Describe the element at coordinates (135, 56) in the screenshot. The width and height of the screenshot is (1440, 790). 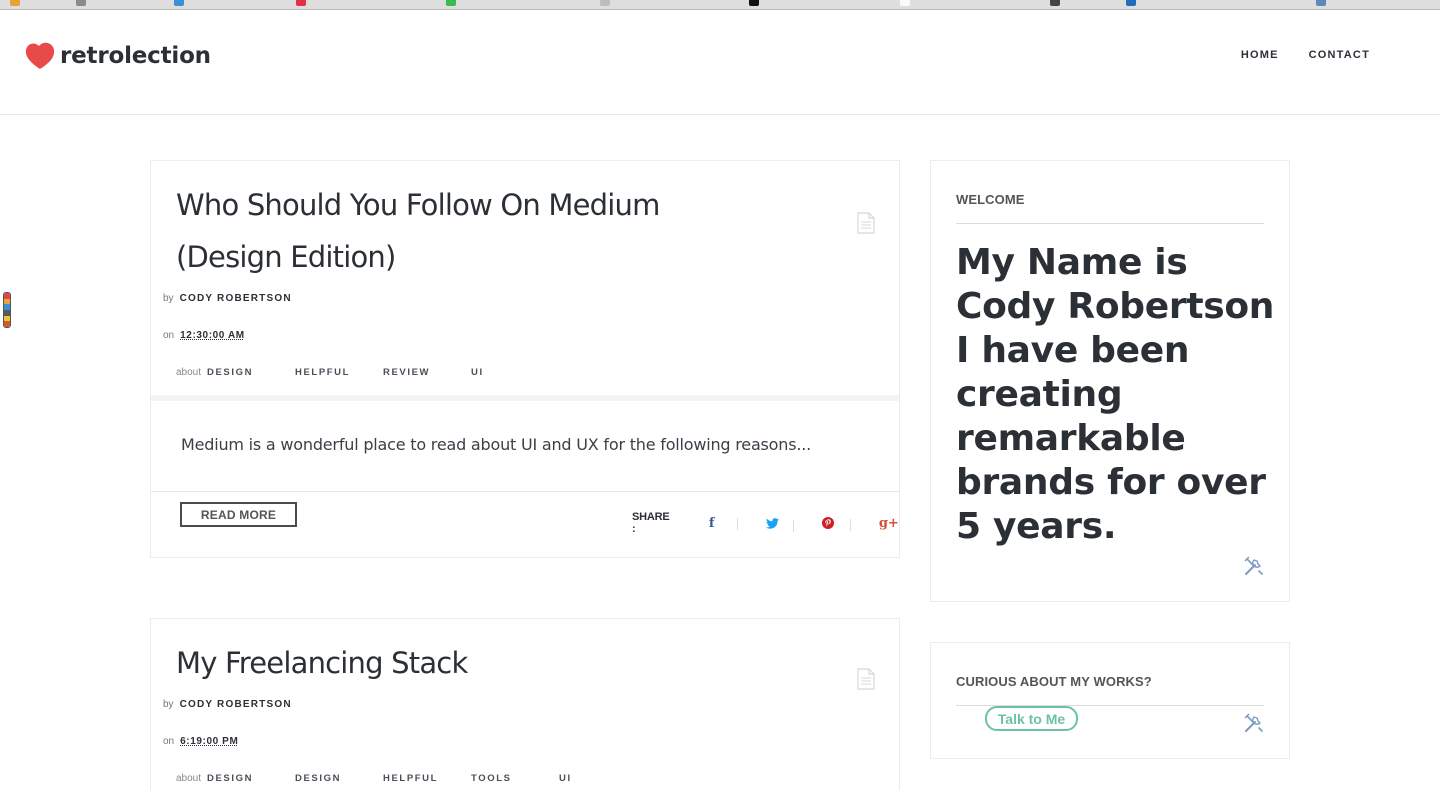
I see `site-name: retrolection` at that location.